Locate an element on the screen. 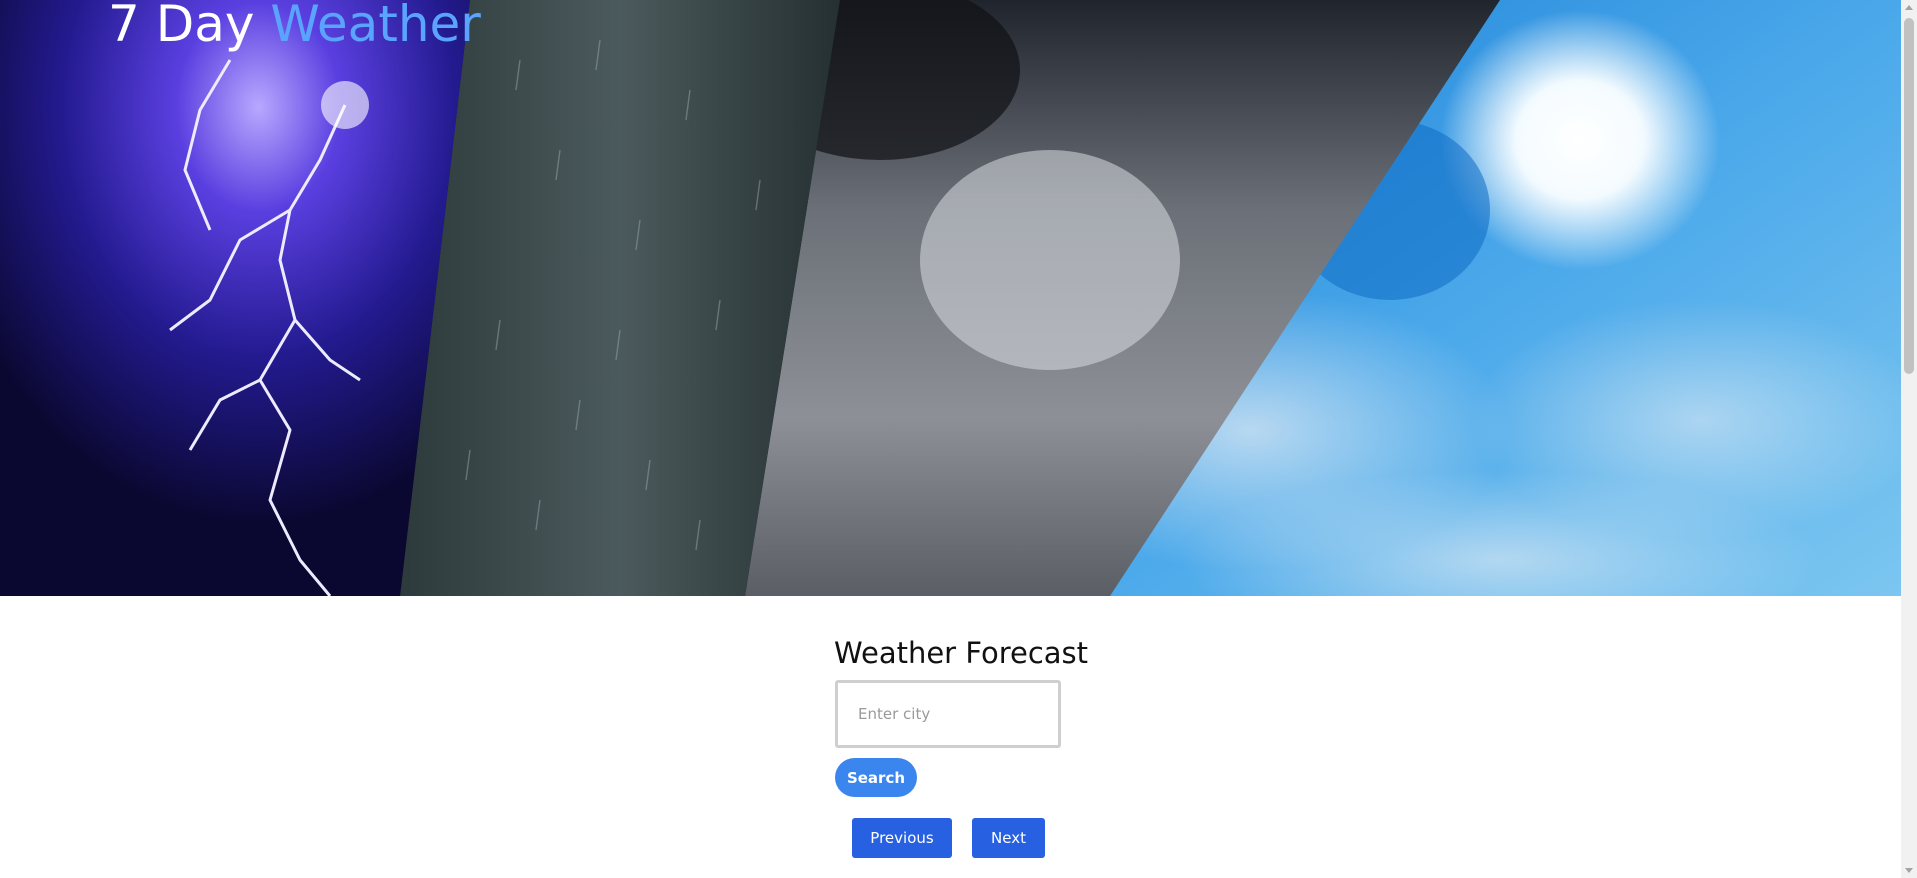 The image size is (1917, 878). forecast-heading: Weather Forecast is located at coordinates (961, 653).